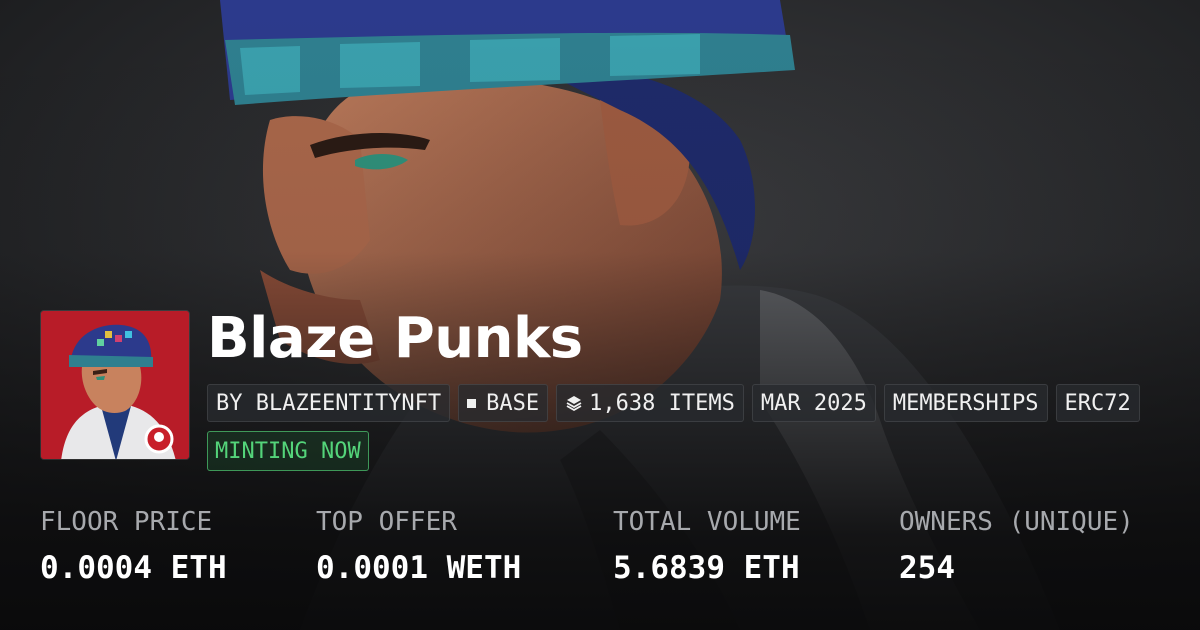 The height and width of the screenshot is (630, 1200). I want to click on tag-chain: BASE, so click(503, 403).